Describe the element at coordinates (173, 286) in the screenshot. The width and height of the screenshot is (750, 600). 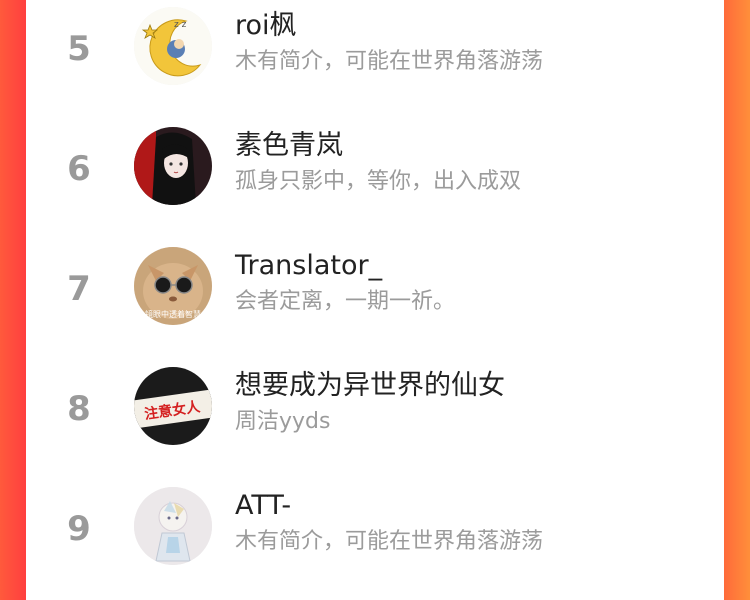
I see `cat-sunglasses-avatar-icon: 镜眼中透着智慧` at that location.